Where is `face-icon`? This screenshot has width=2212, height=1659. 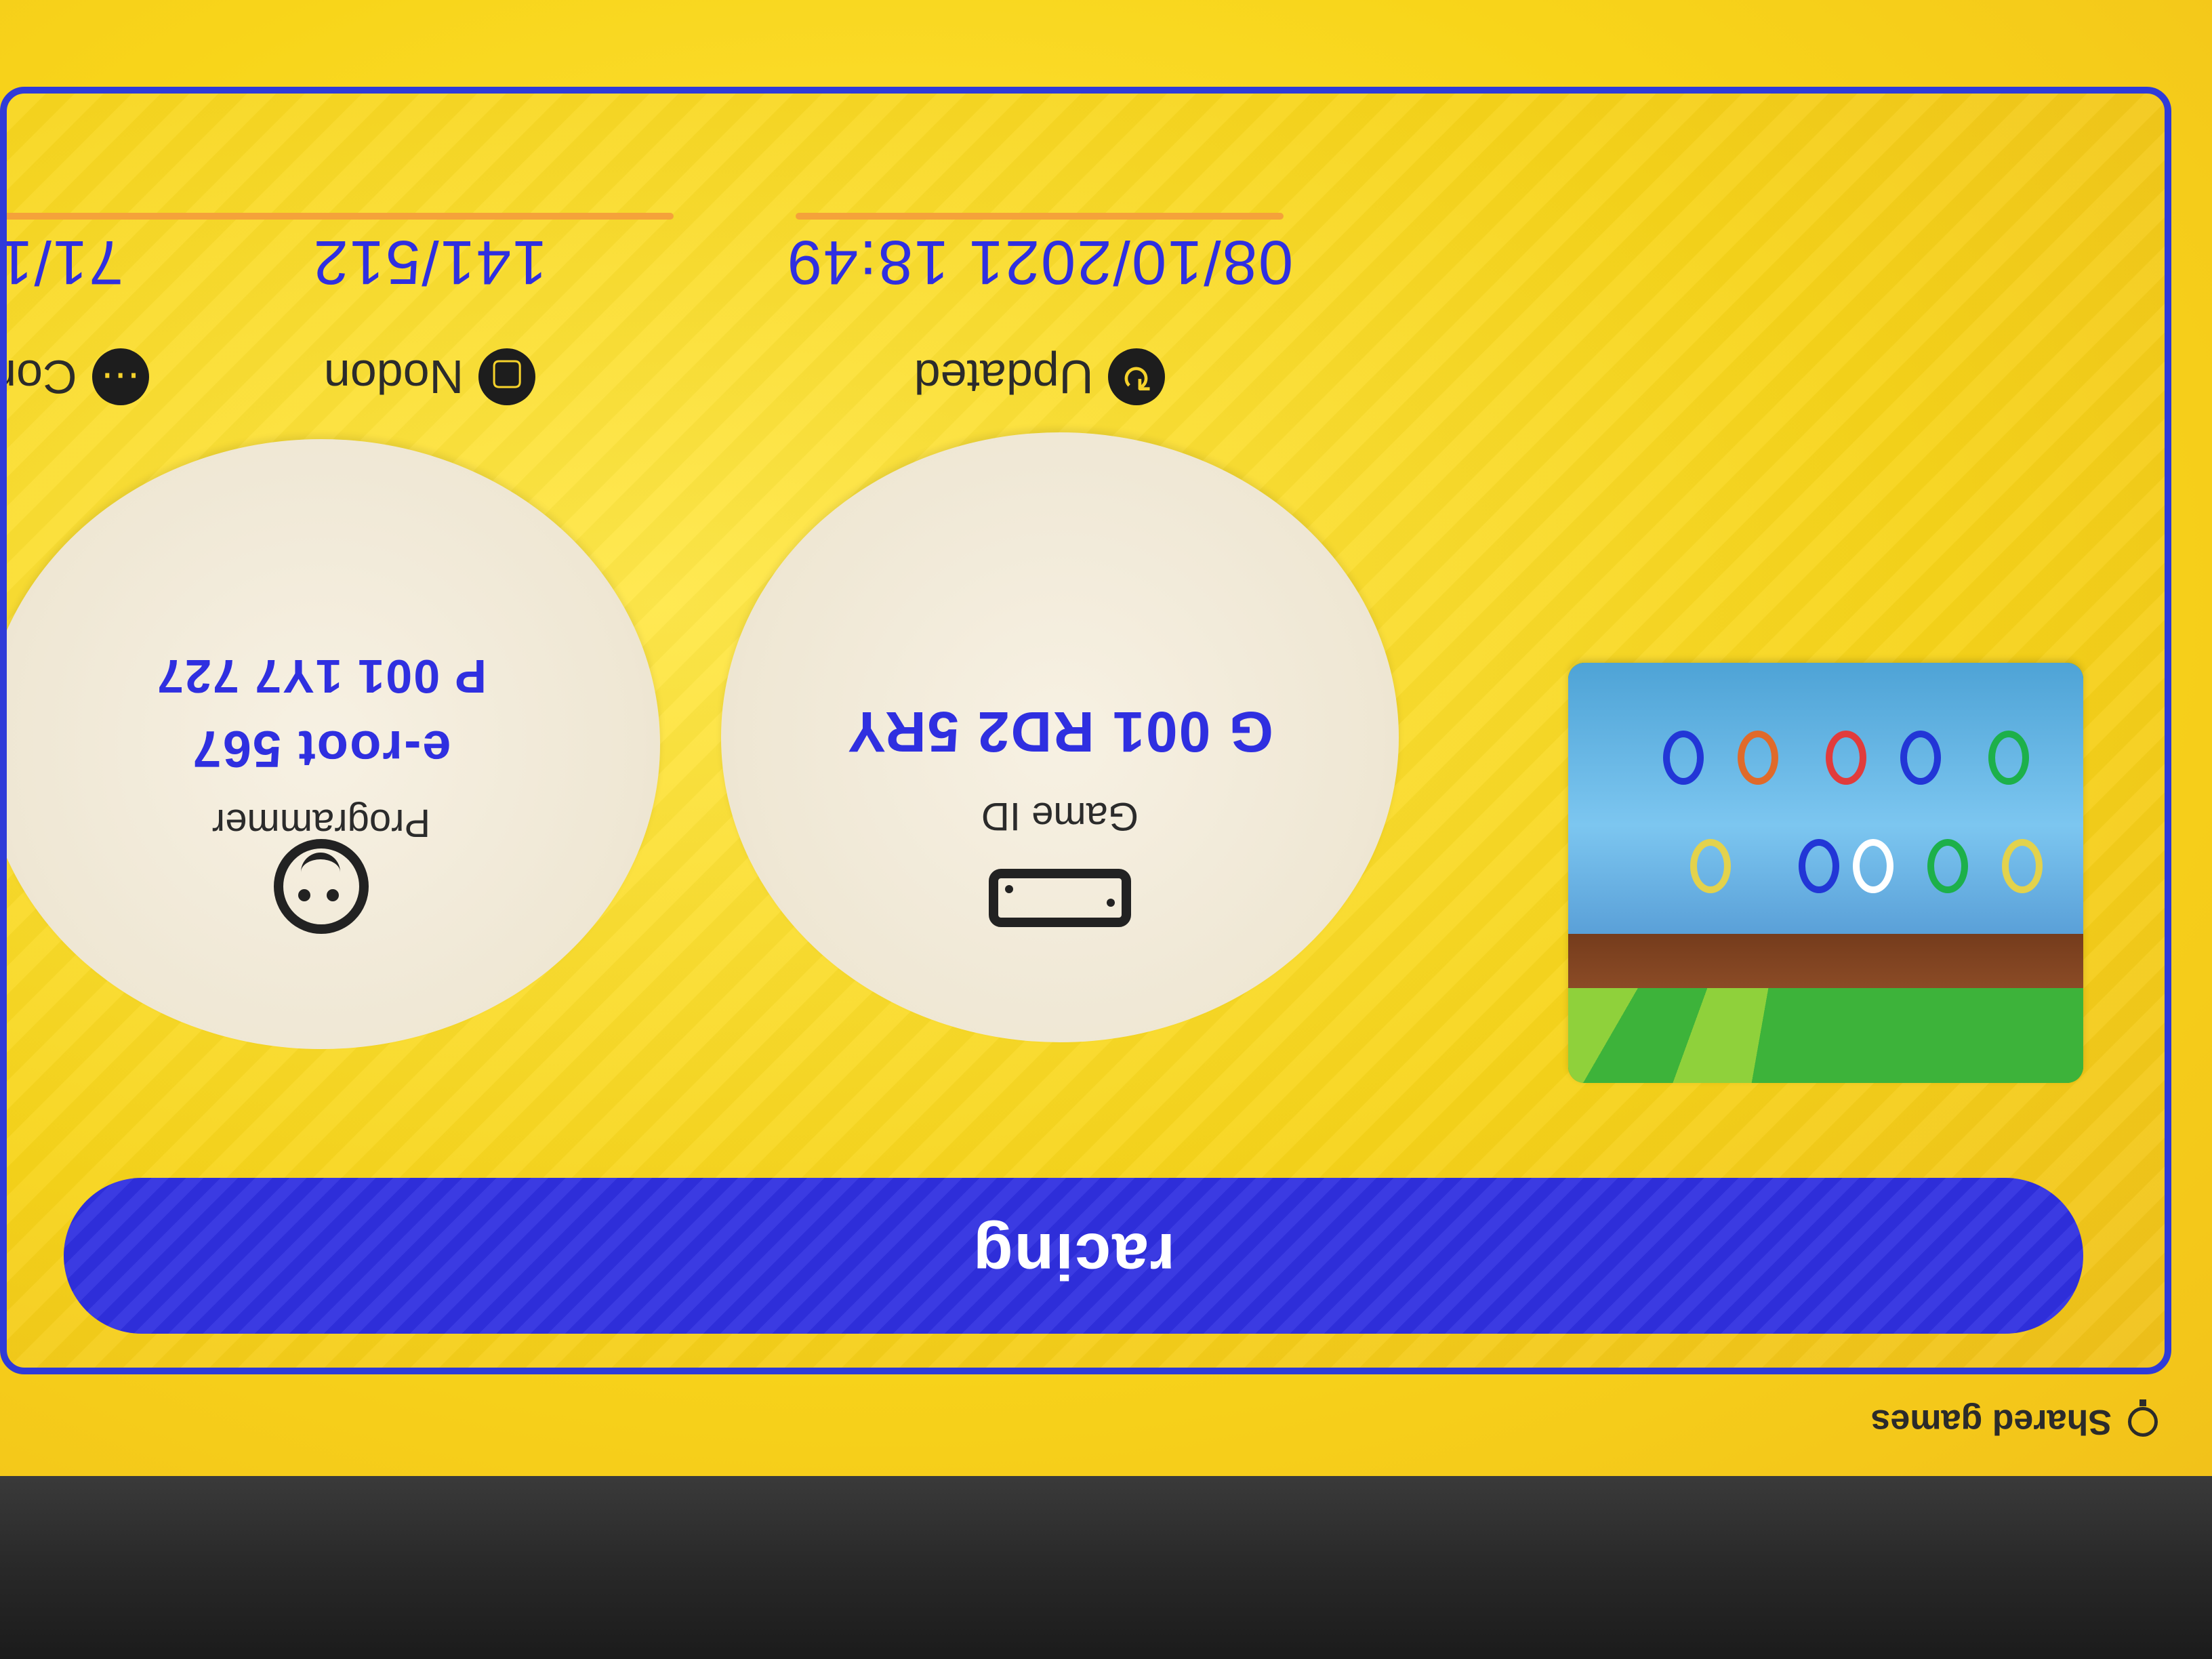
face-icon is located at coordinates (321, 887).